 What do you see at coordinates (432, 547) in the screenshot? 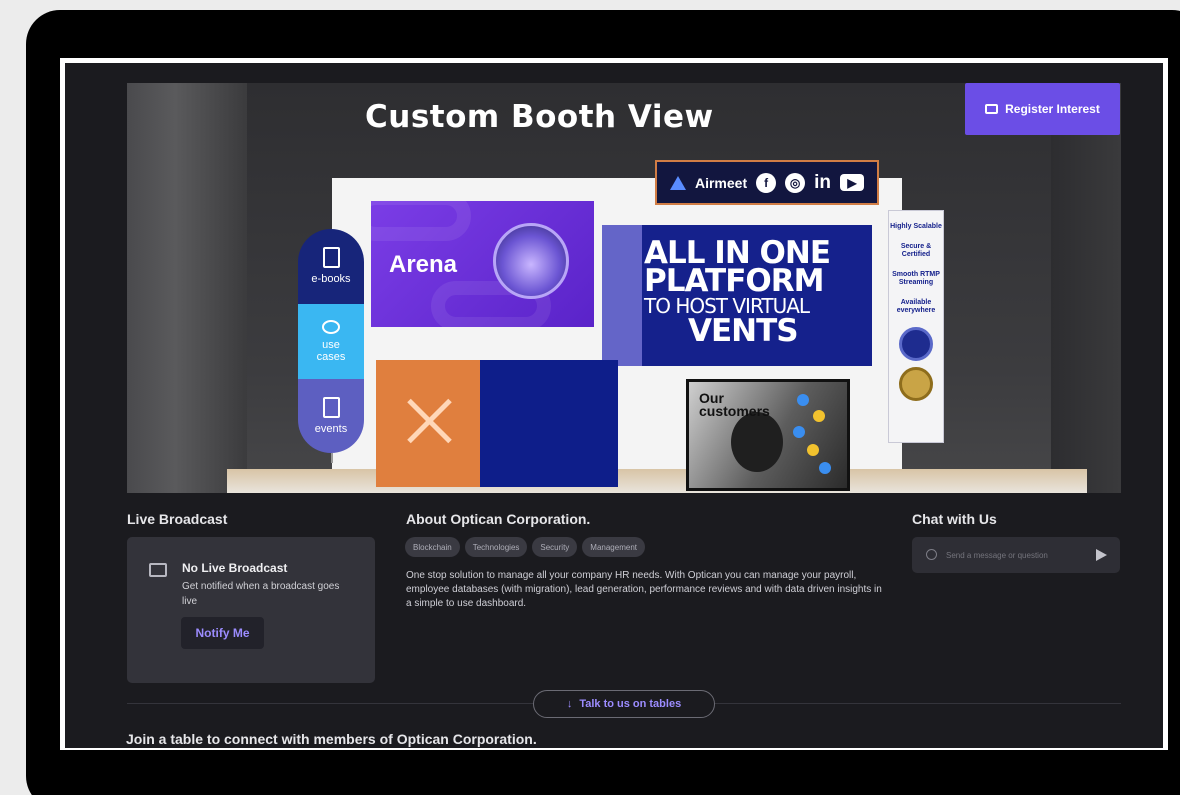
I see `tag-chip: Blockchain` at bounding box center [432, 547].